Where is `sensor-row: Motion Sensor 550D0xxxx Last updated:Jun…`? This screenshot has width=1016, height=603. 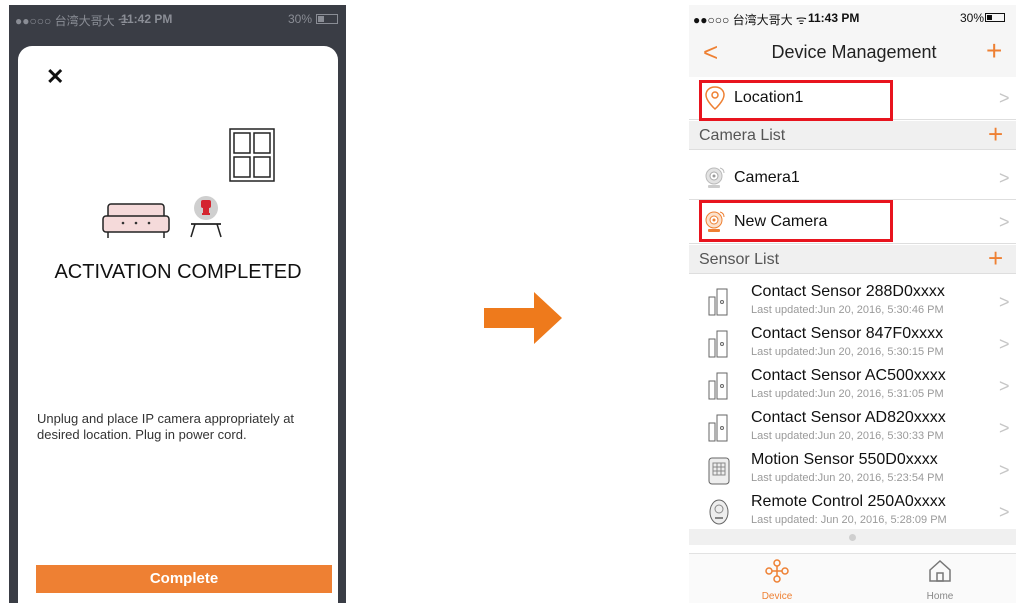 sensor-row: Motion Sensor 550D0xxxx Last updated:Jun… is located at coordinates (852, 471).